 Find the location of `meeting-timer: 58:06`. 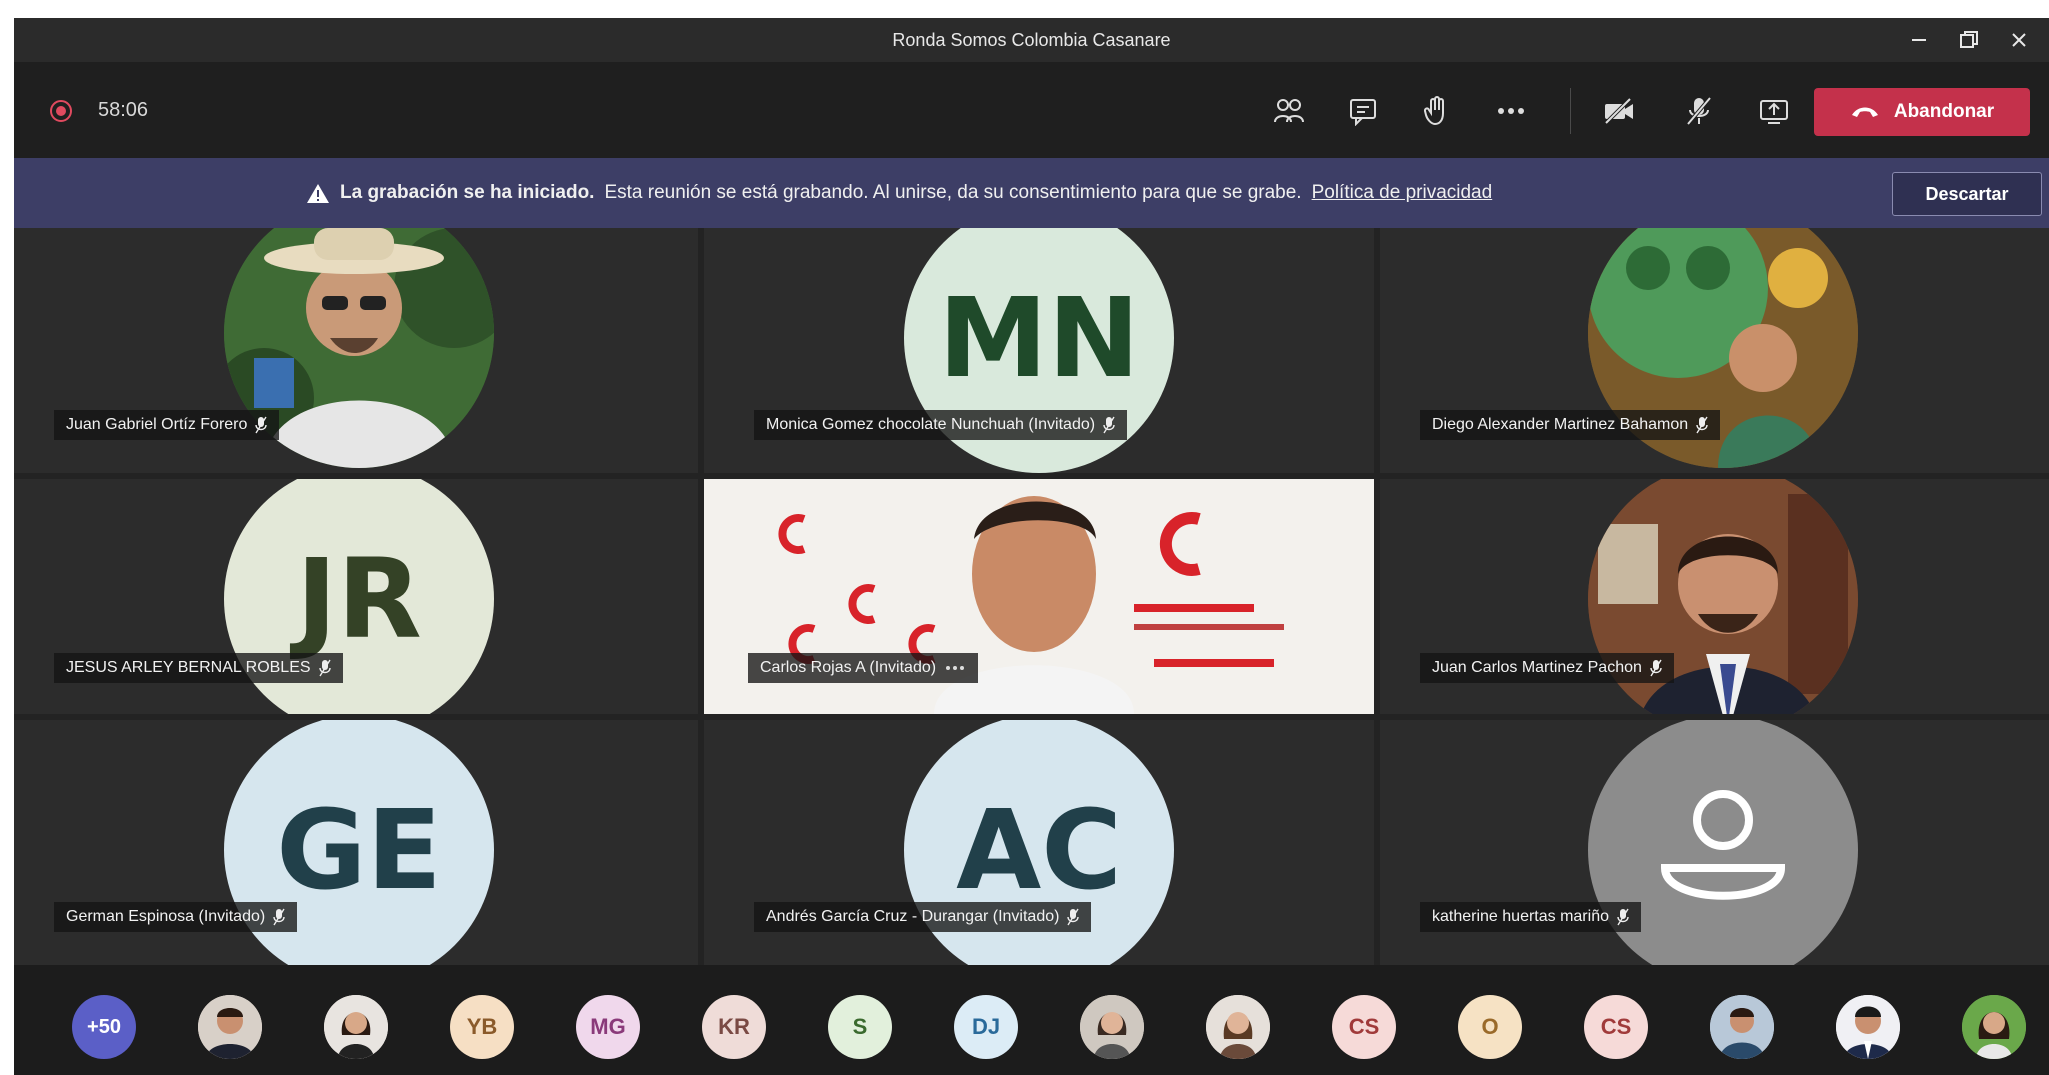

meeting-timer: 58:06 is located at coordinates (123, 110).